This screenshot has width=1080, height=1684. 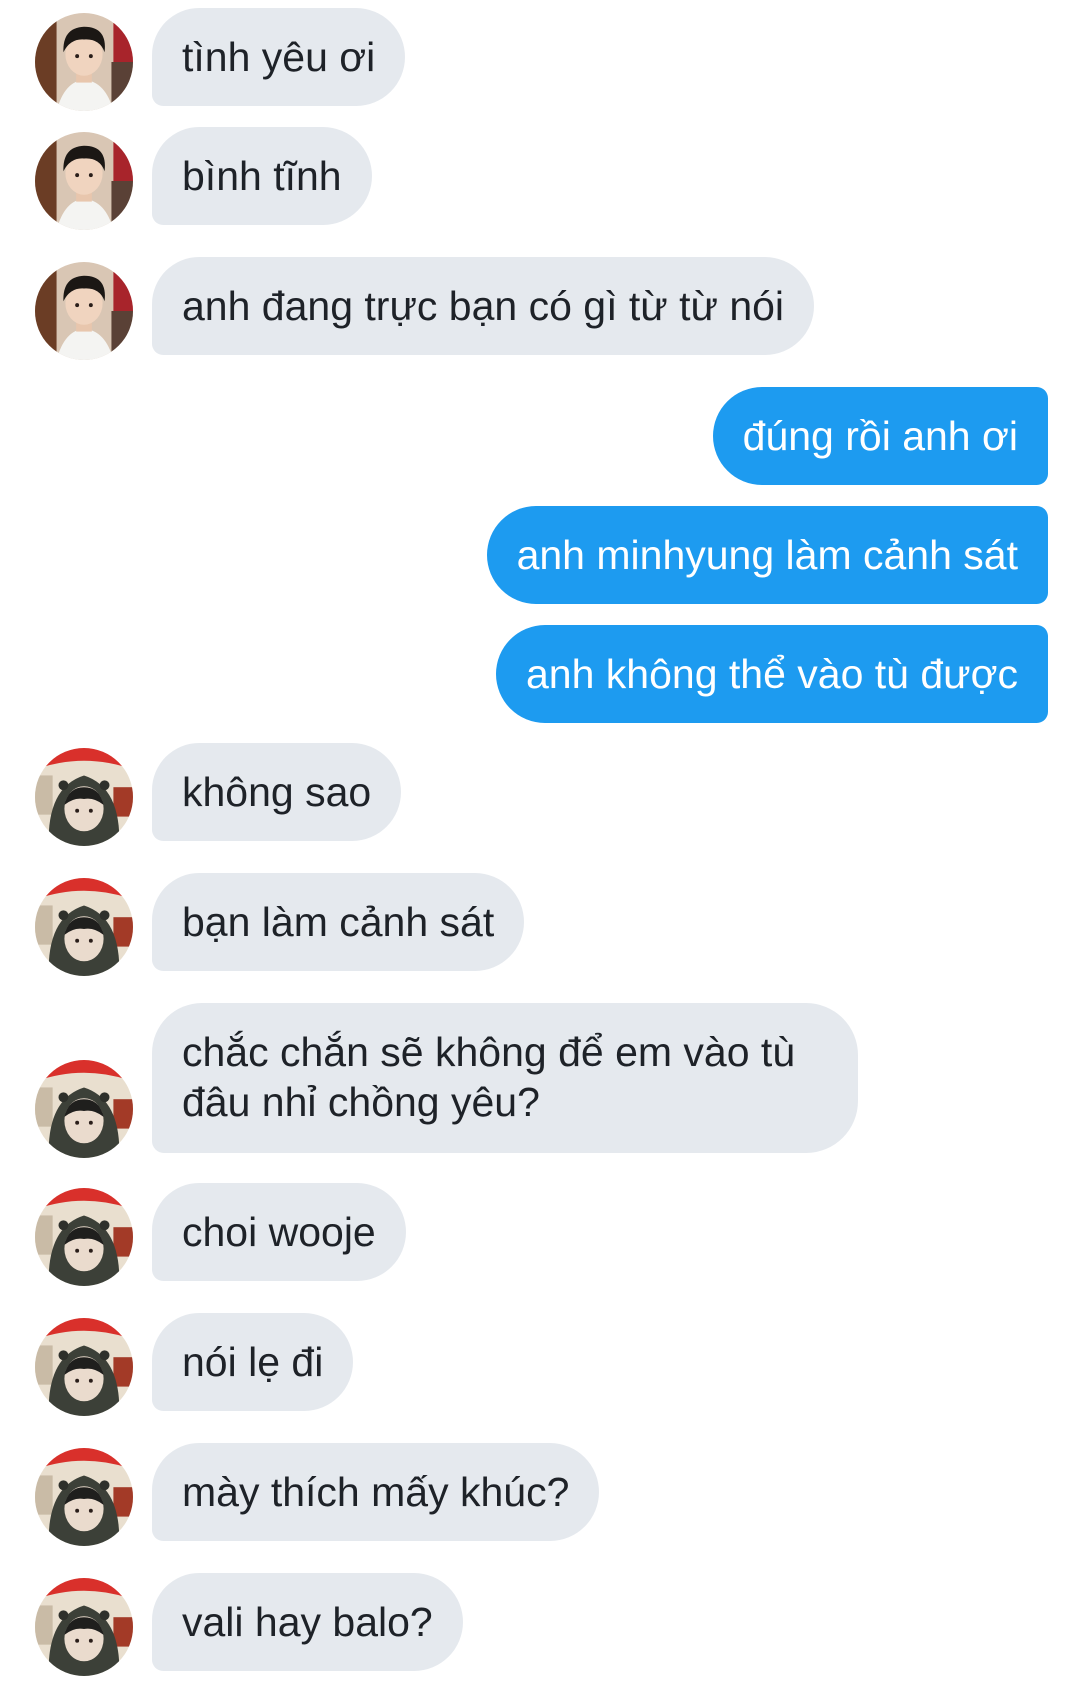 I want to click on message-text: anh minhyung làm cảnh sát, so click(x=767, y=555).